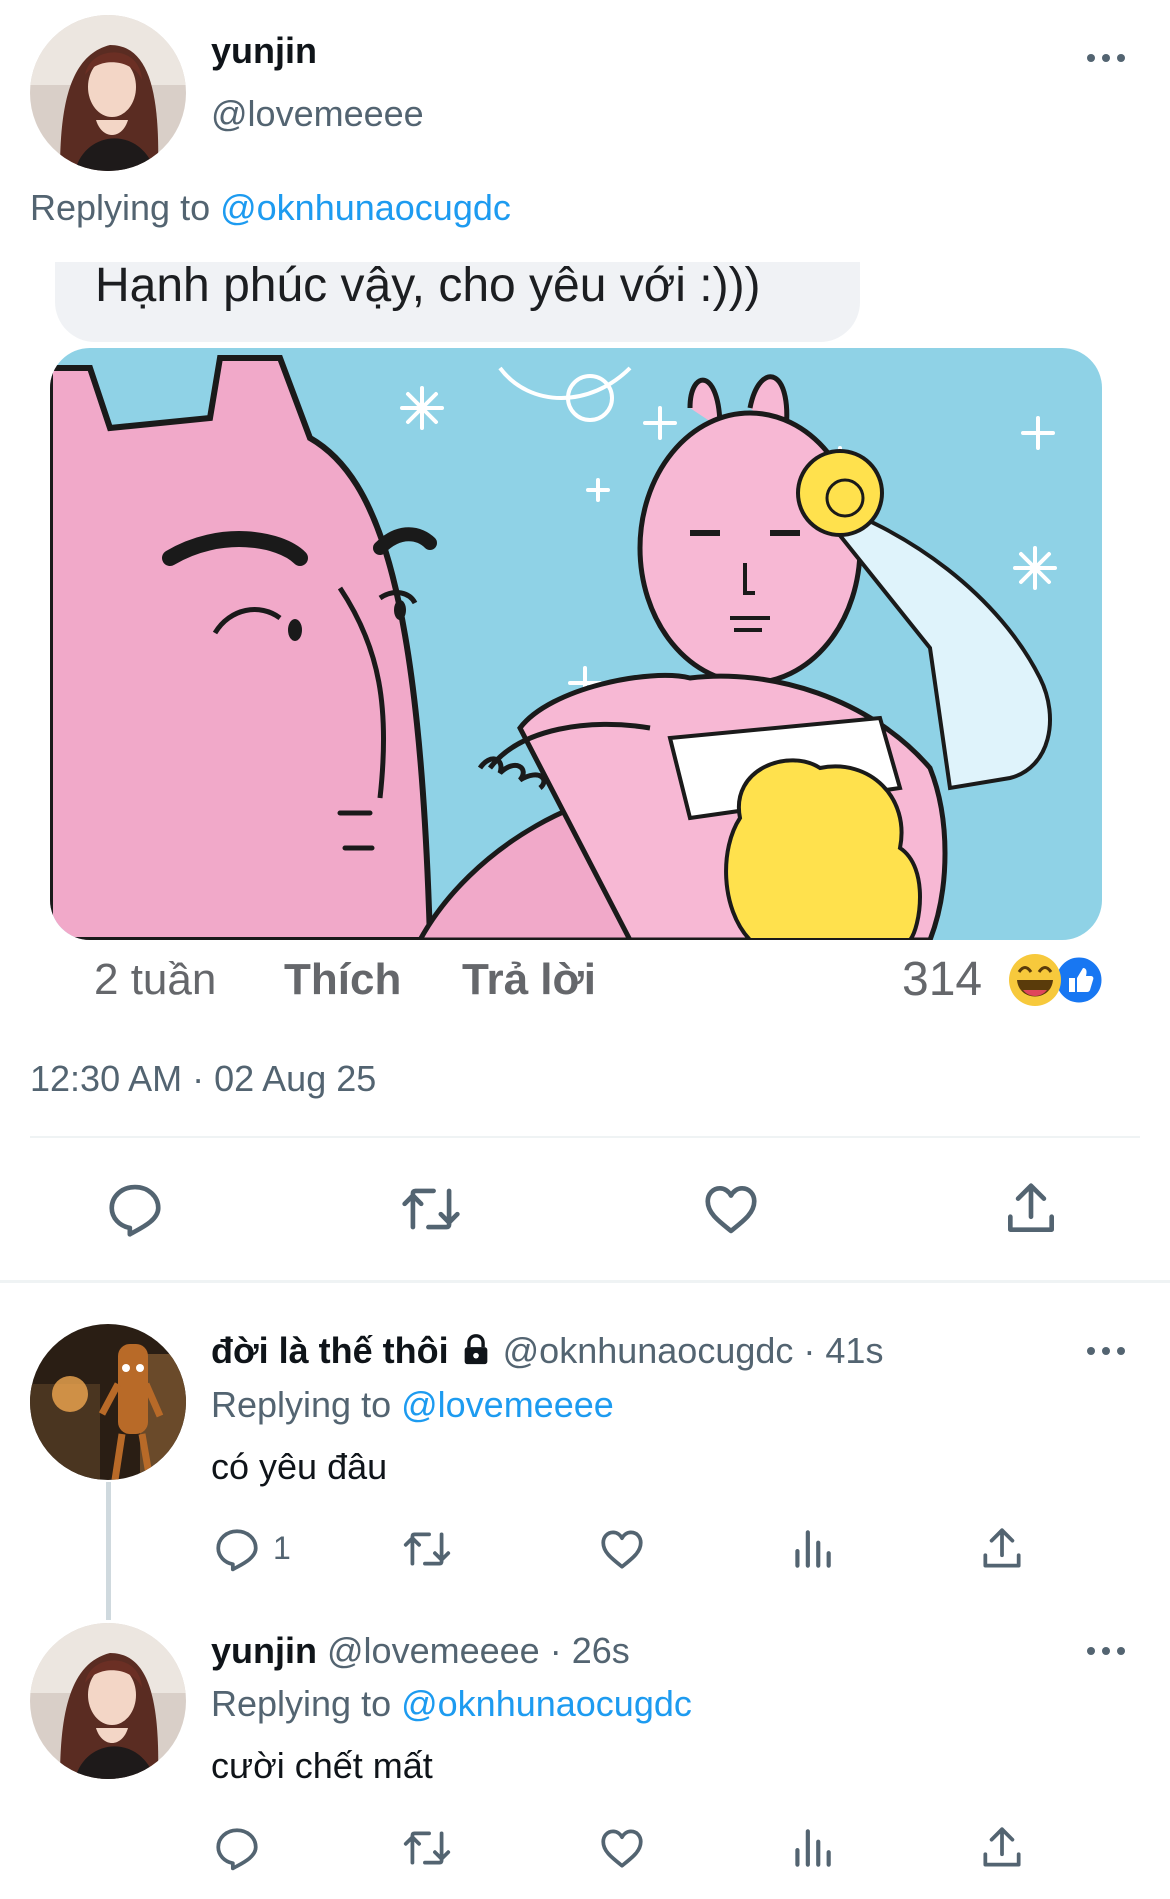 Image resolution: width=1170 pixels, height=1899 pixels. Describe the element at coordinates (475, 1349) in the screenshot. I see `lock-icon` at that location.